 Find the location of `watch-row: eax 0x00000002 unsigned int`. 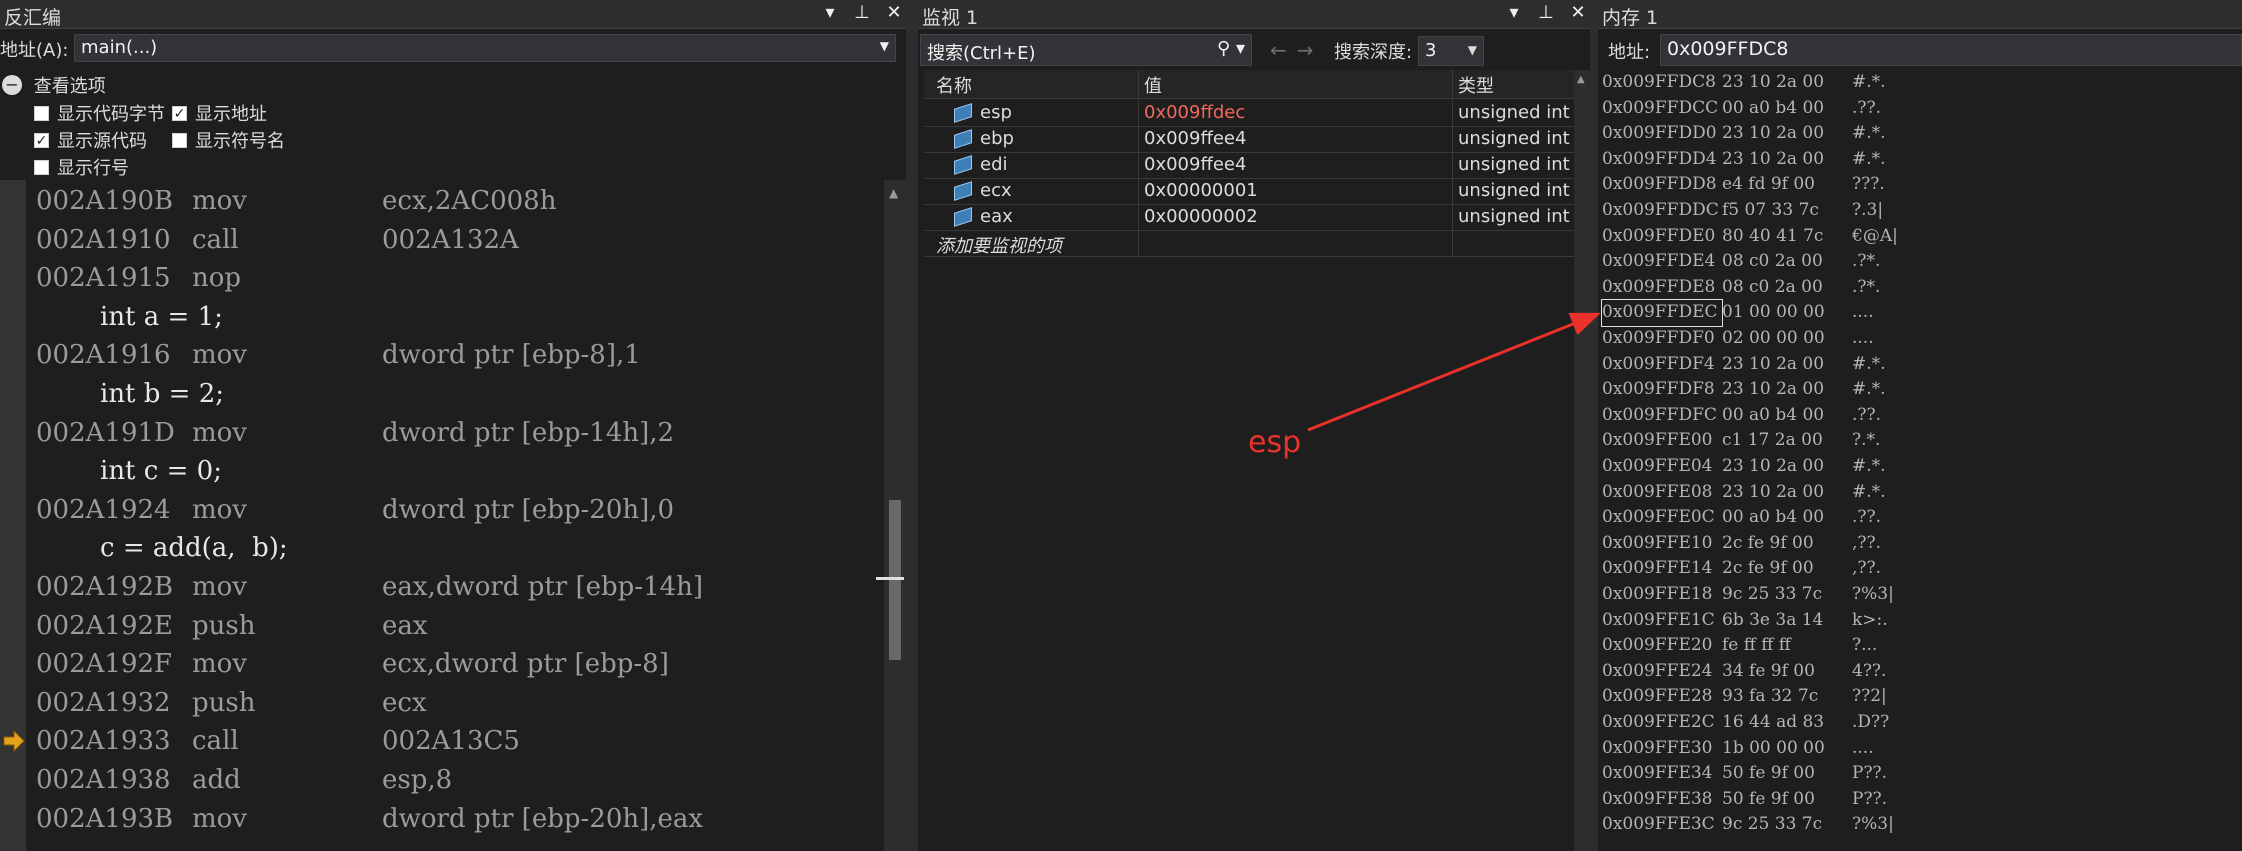

watch-row: eax 0x00000002 unsigned int is located at coordinates (1250, 217).